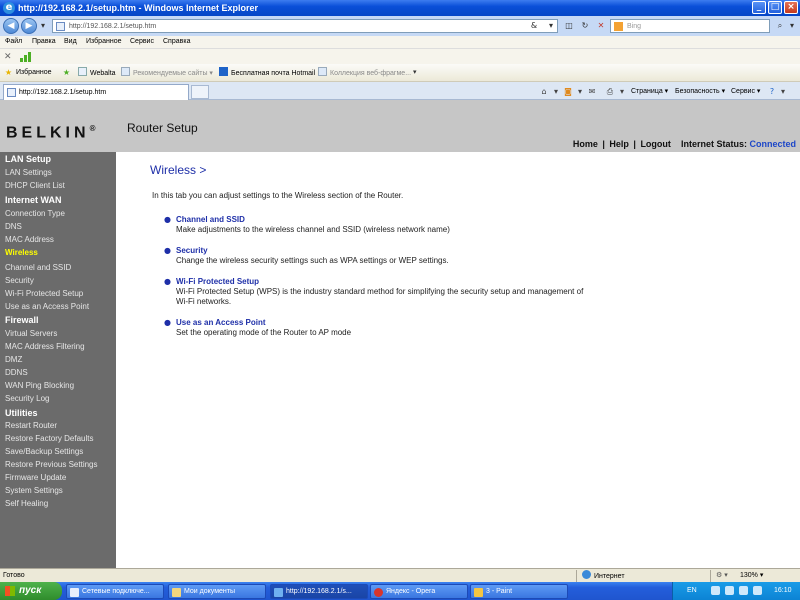 The width and height of the screenshot is (800, 600). What do you see at coordinates (200, 92) in the screenshot?
I see `new-tab-button` at bounding box center [200, 92].